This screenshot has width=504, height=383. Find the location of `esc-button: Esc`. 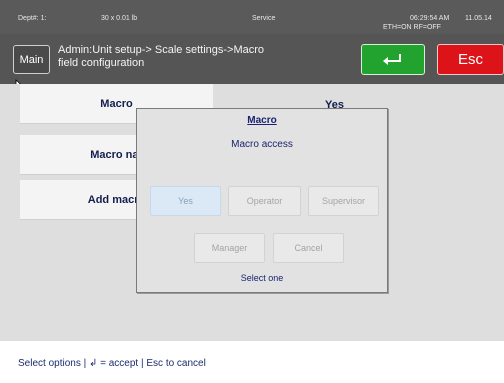

esc-button: Esc is located at coordinates (470, 59).